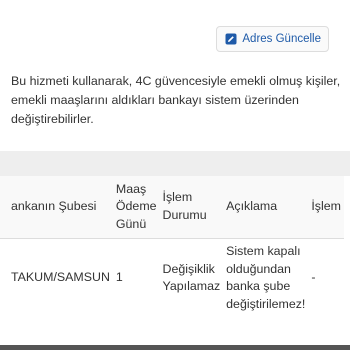 This screenshot has width=350, height=350. I want to click on toolbar: Adres Güncelle, so click(272, 39).